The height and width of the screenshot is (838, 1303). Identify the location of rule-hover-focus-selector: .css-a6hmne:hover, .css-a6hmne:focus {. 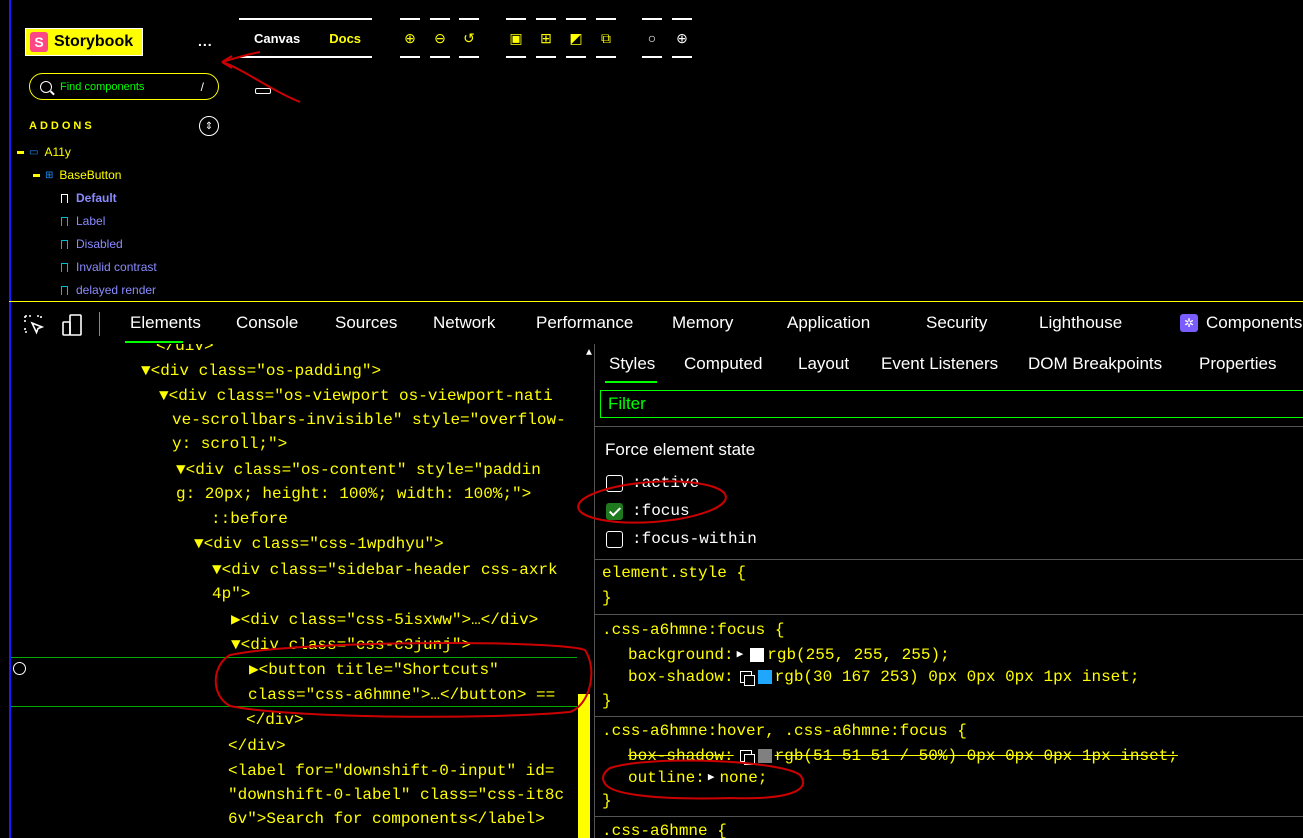
(784, 731).